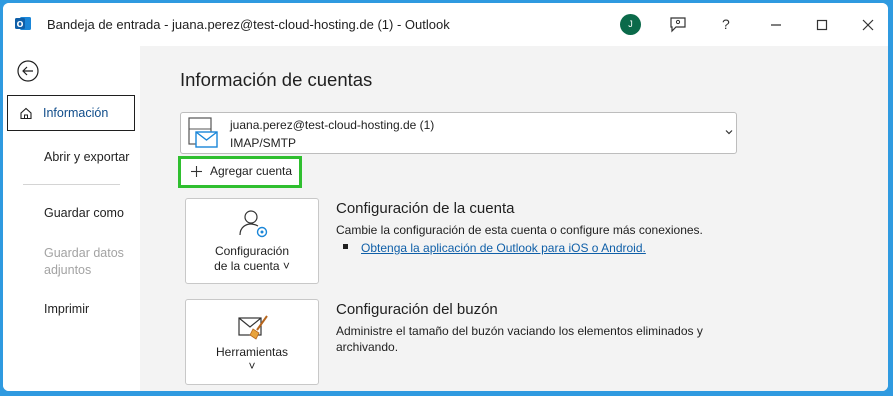 The width and height of the screenshot is (893, 396). I want to click on bullet-icon, so click(345, 246).